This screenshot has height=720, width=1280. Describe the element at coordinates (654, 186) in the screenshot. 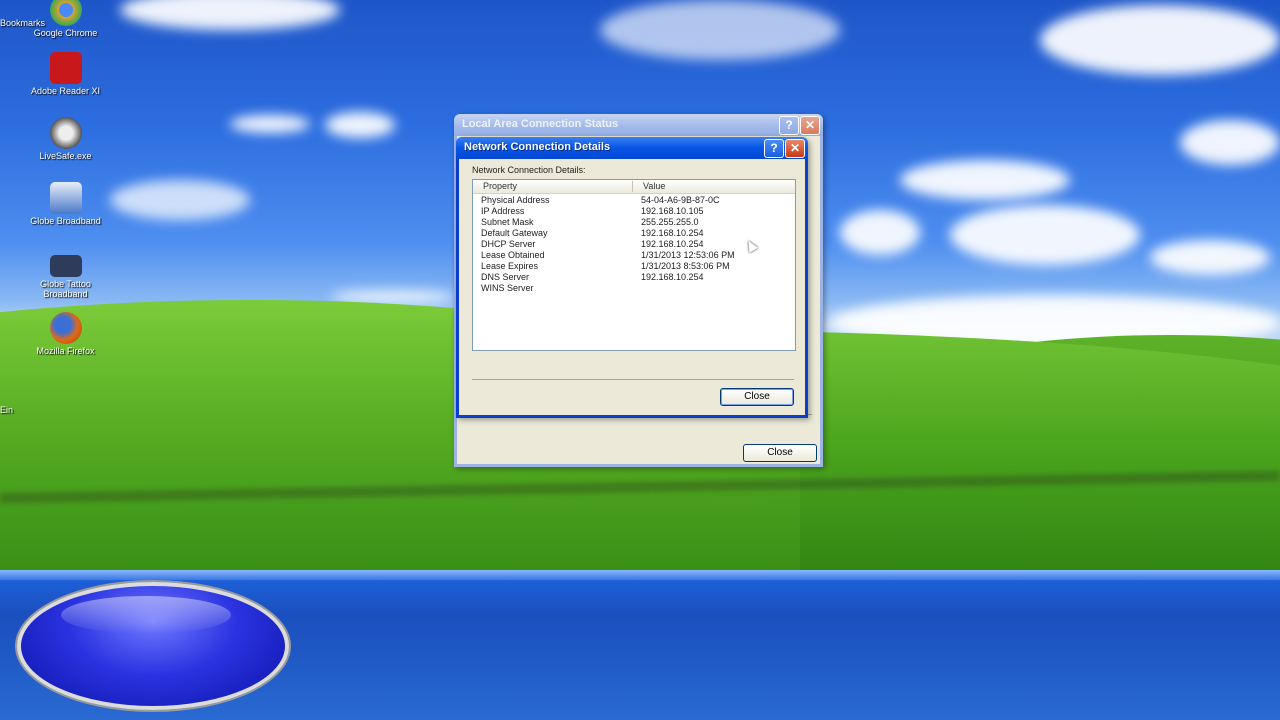

I see `column-value: Value` at that location.